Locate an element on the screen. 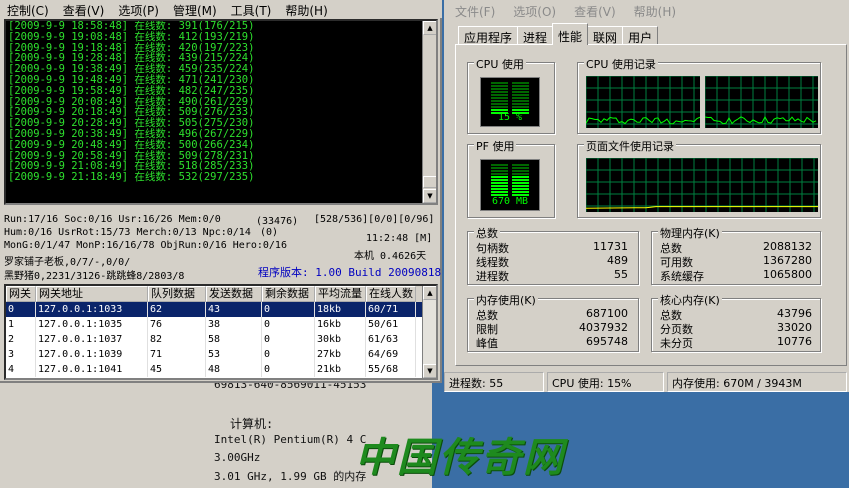 The height and width of the screenshot is (488, 849). pf-usage-meter: 670 MB is located at coordinates (510, 185).